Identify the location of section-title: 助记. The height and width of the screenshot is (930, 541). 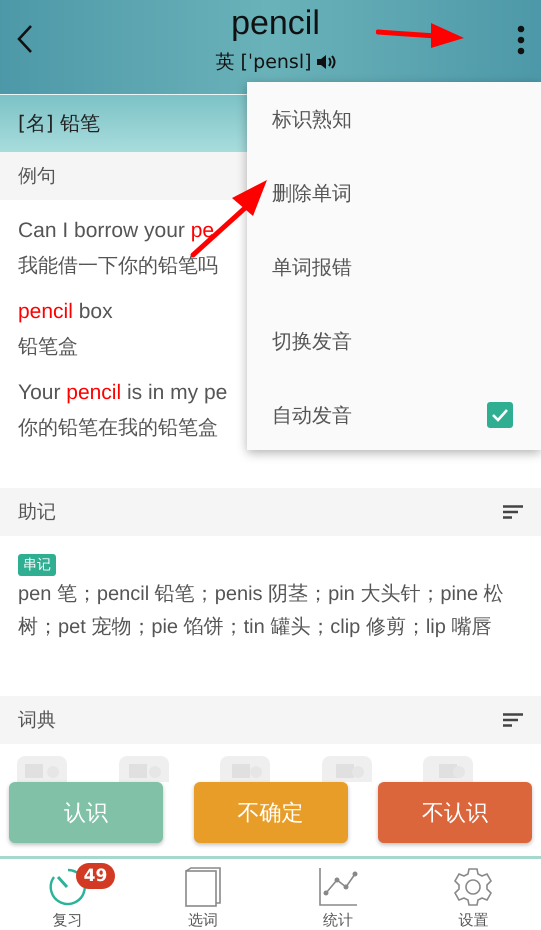
(37, 512).